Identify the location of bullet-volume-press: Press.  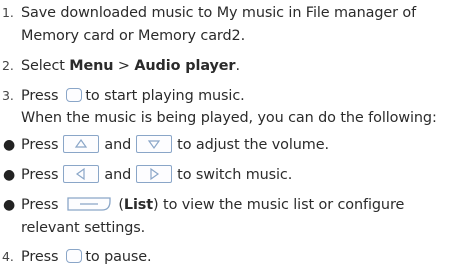
(40, 145).